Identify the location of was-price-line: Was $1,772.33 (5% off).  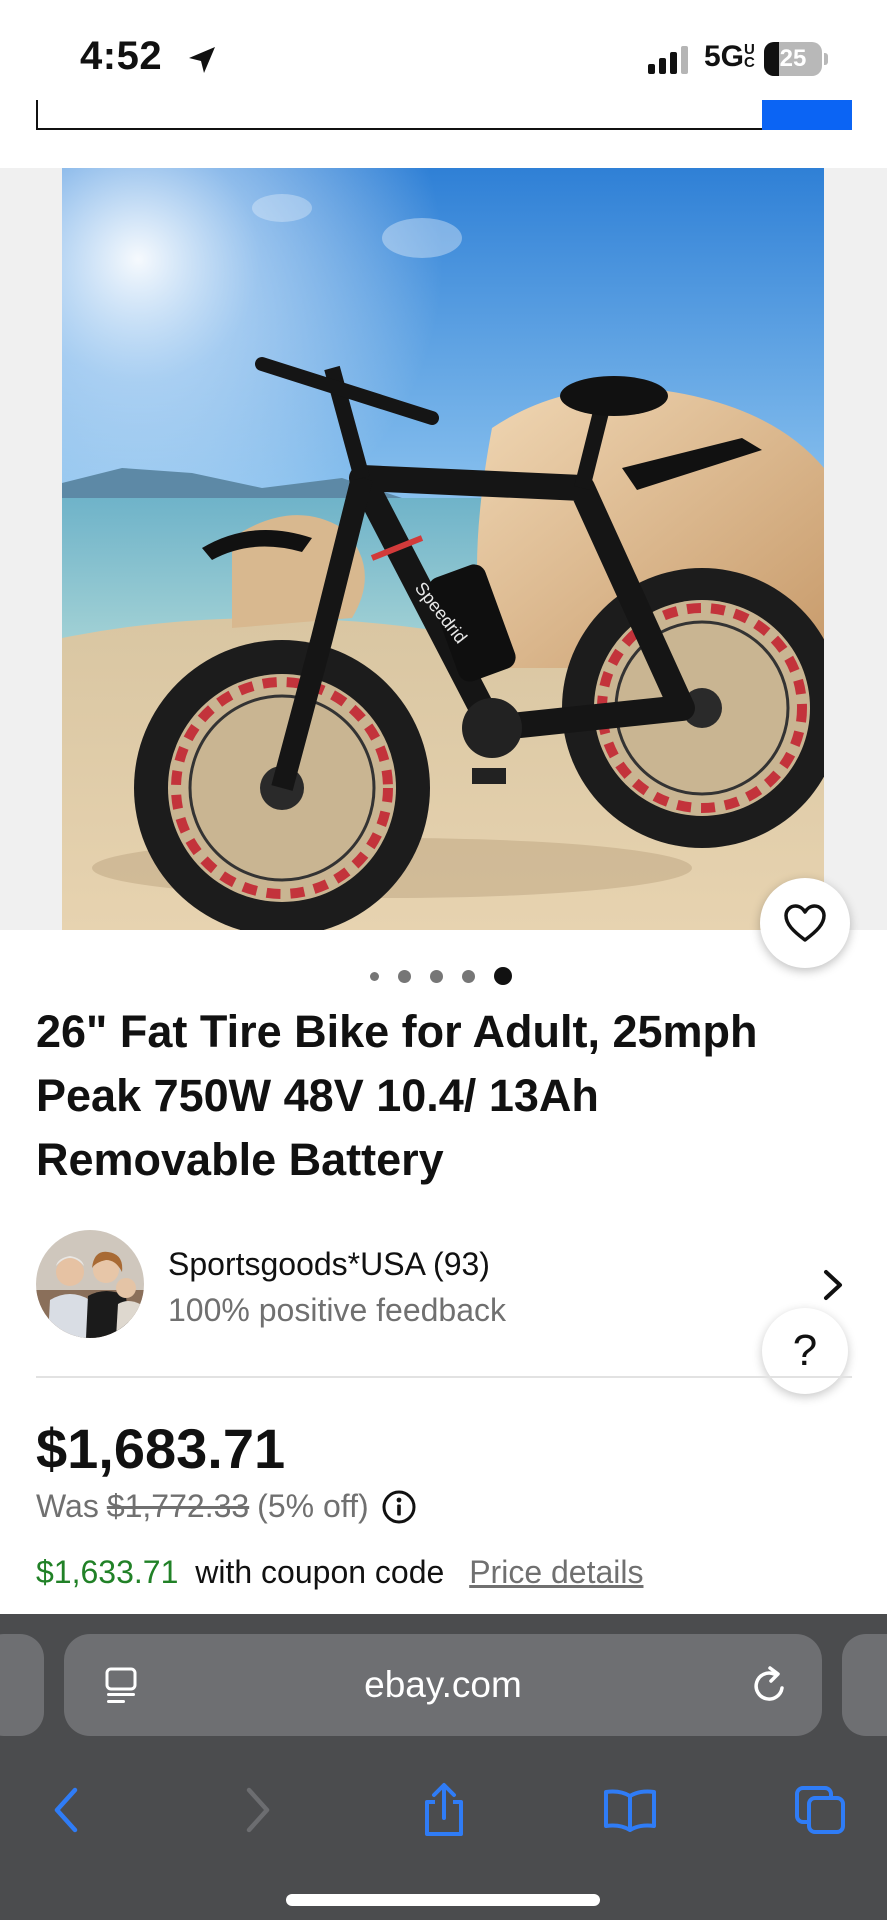
(226, 1506).